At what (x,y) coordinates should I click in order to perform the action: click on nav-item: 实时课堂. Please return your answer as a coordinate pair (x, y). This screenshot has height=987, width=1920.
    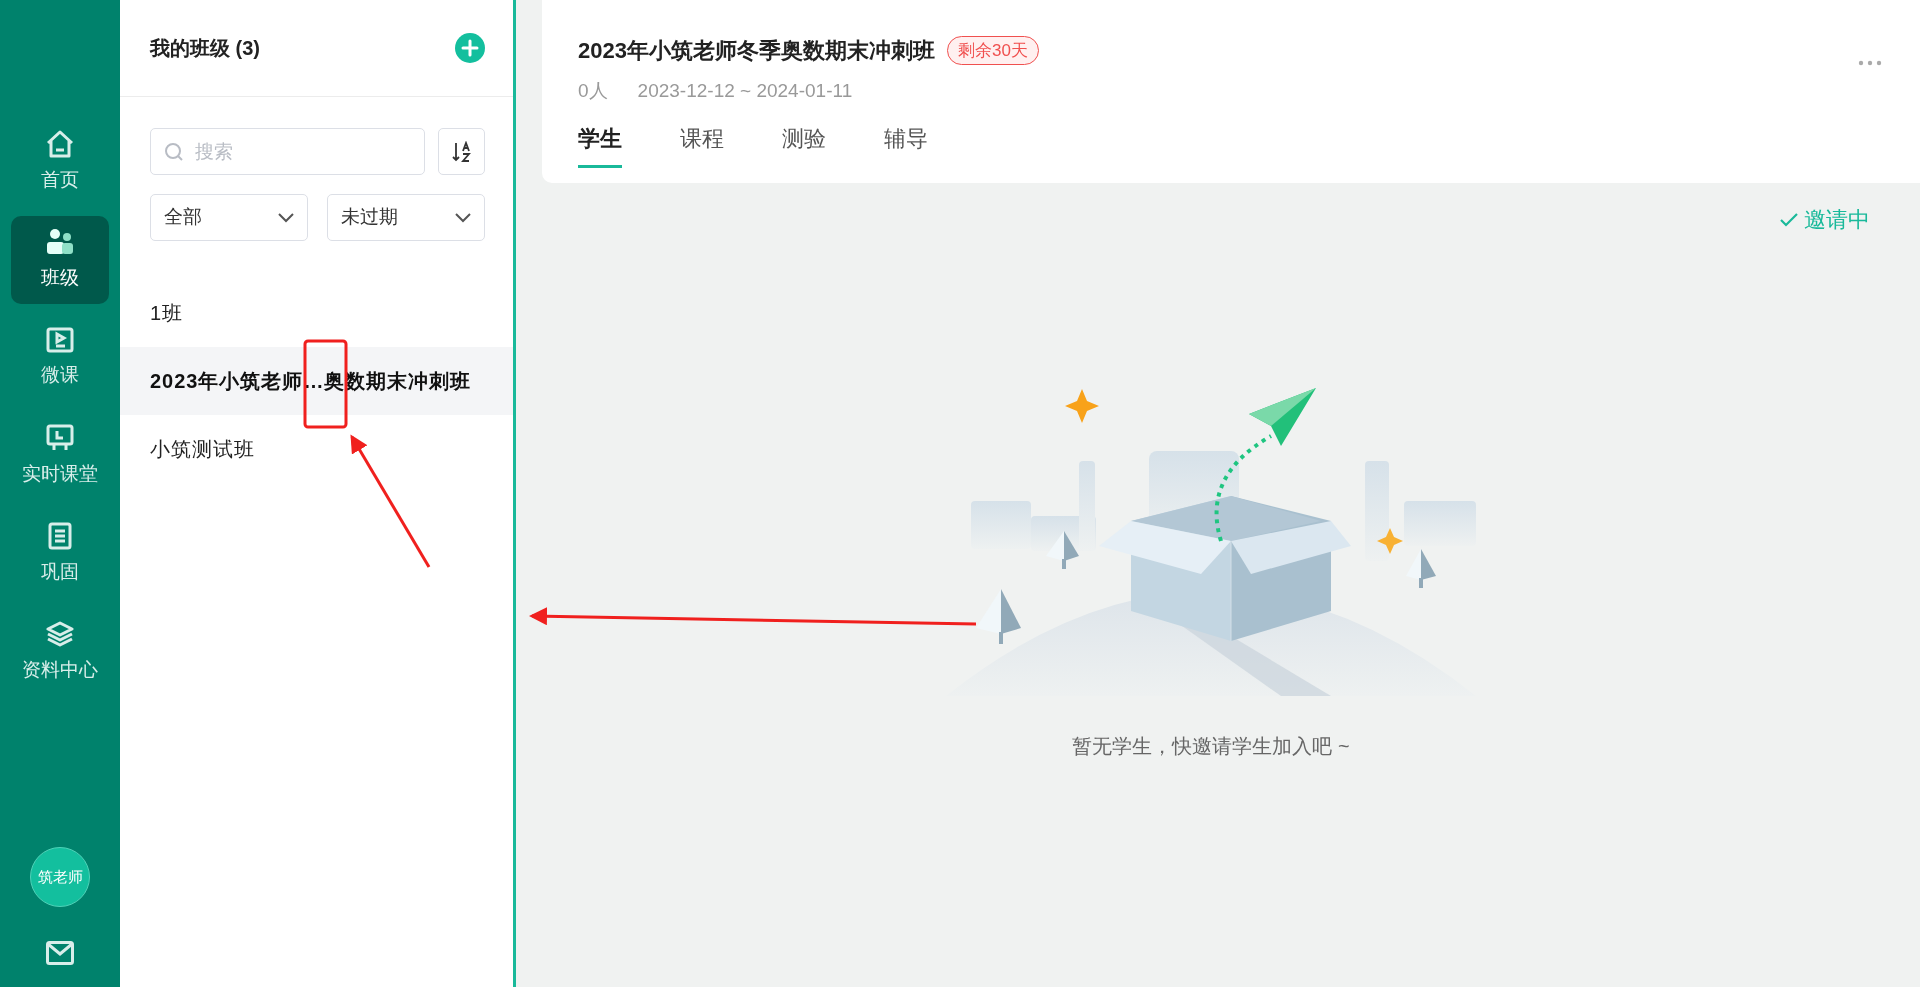
    Looking at the image, I should click on (60, 456).